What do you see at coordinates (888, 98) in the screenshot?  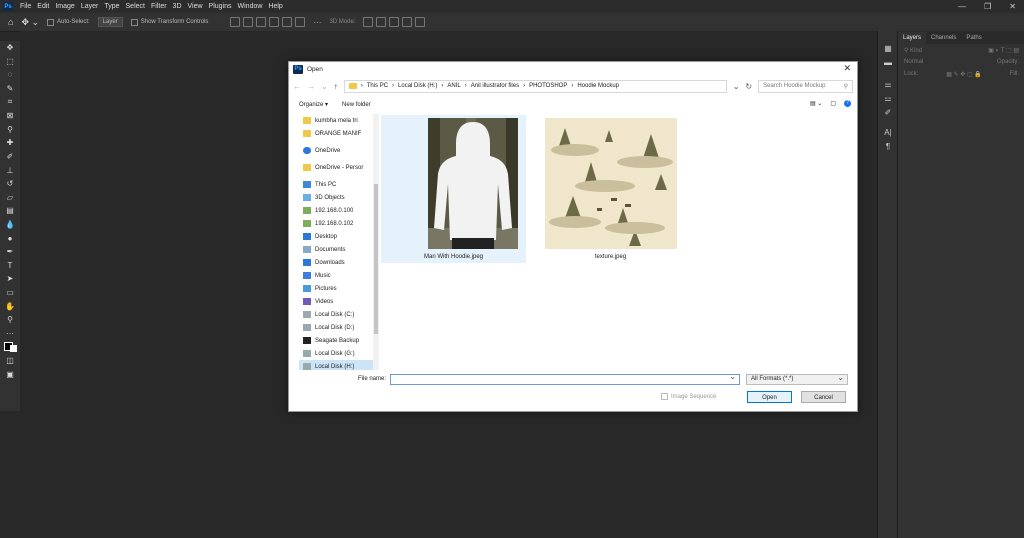 I see `properties-icon: ⚍` at bounding box center [888, 98].